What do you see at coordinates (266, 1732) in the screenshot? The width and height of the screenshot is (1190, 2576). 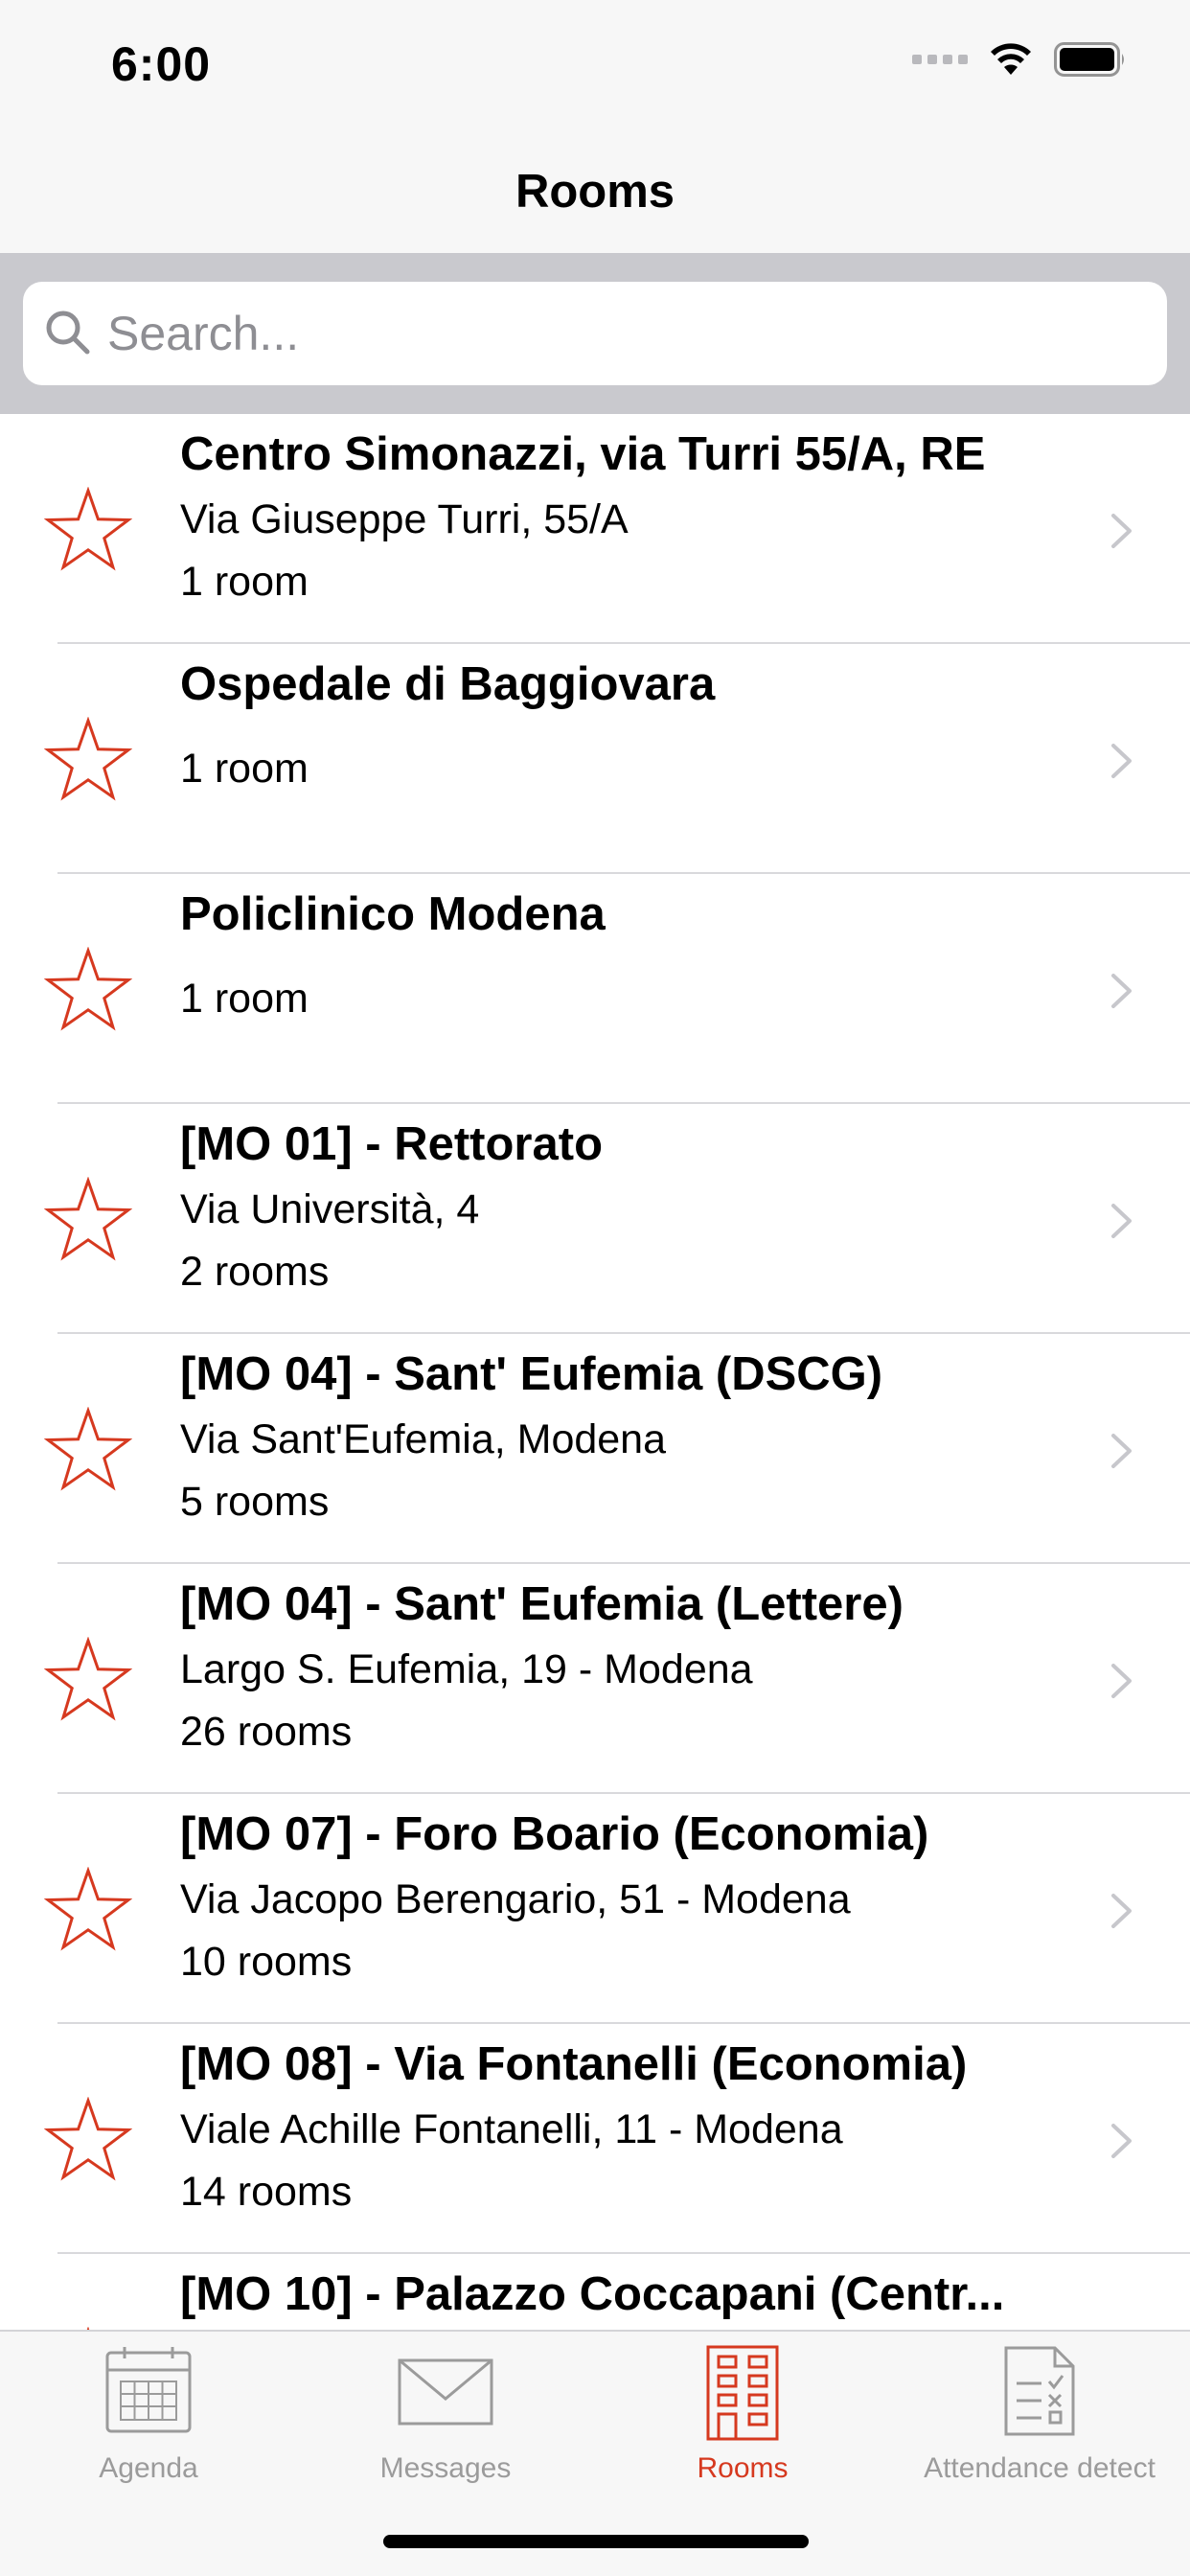 I see `room-count: 26 rooms` at bounding box center [266, 1732].